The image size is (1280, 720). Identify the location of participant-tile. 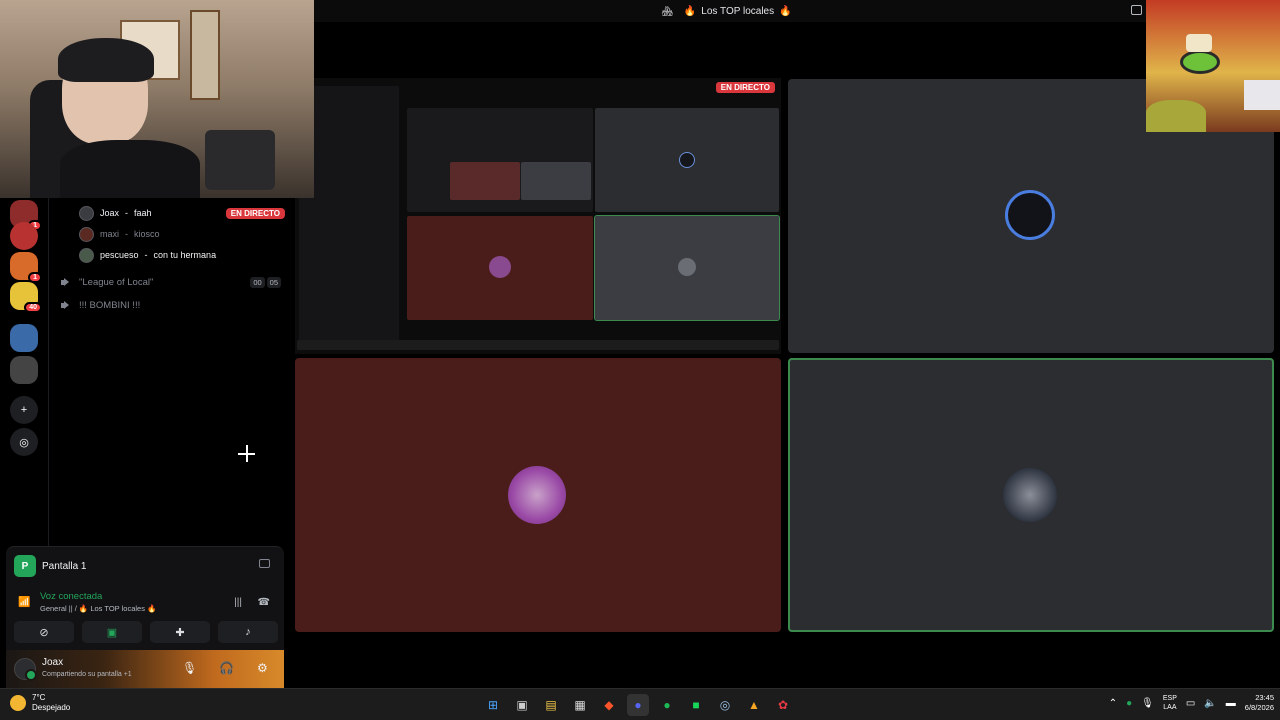
(538, 495).